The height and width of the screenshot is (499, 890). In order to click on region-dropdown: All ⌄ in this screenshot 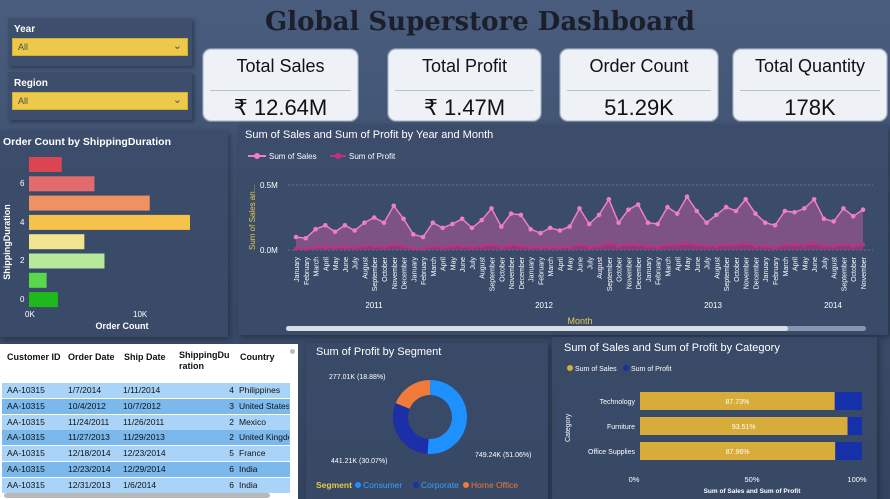, I will do `click(100, 101)`.